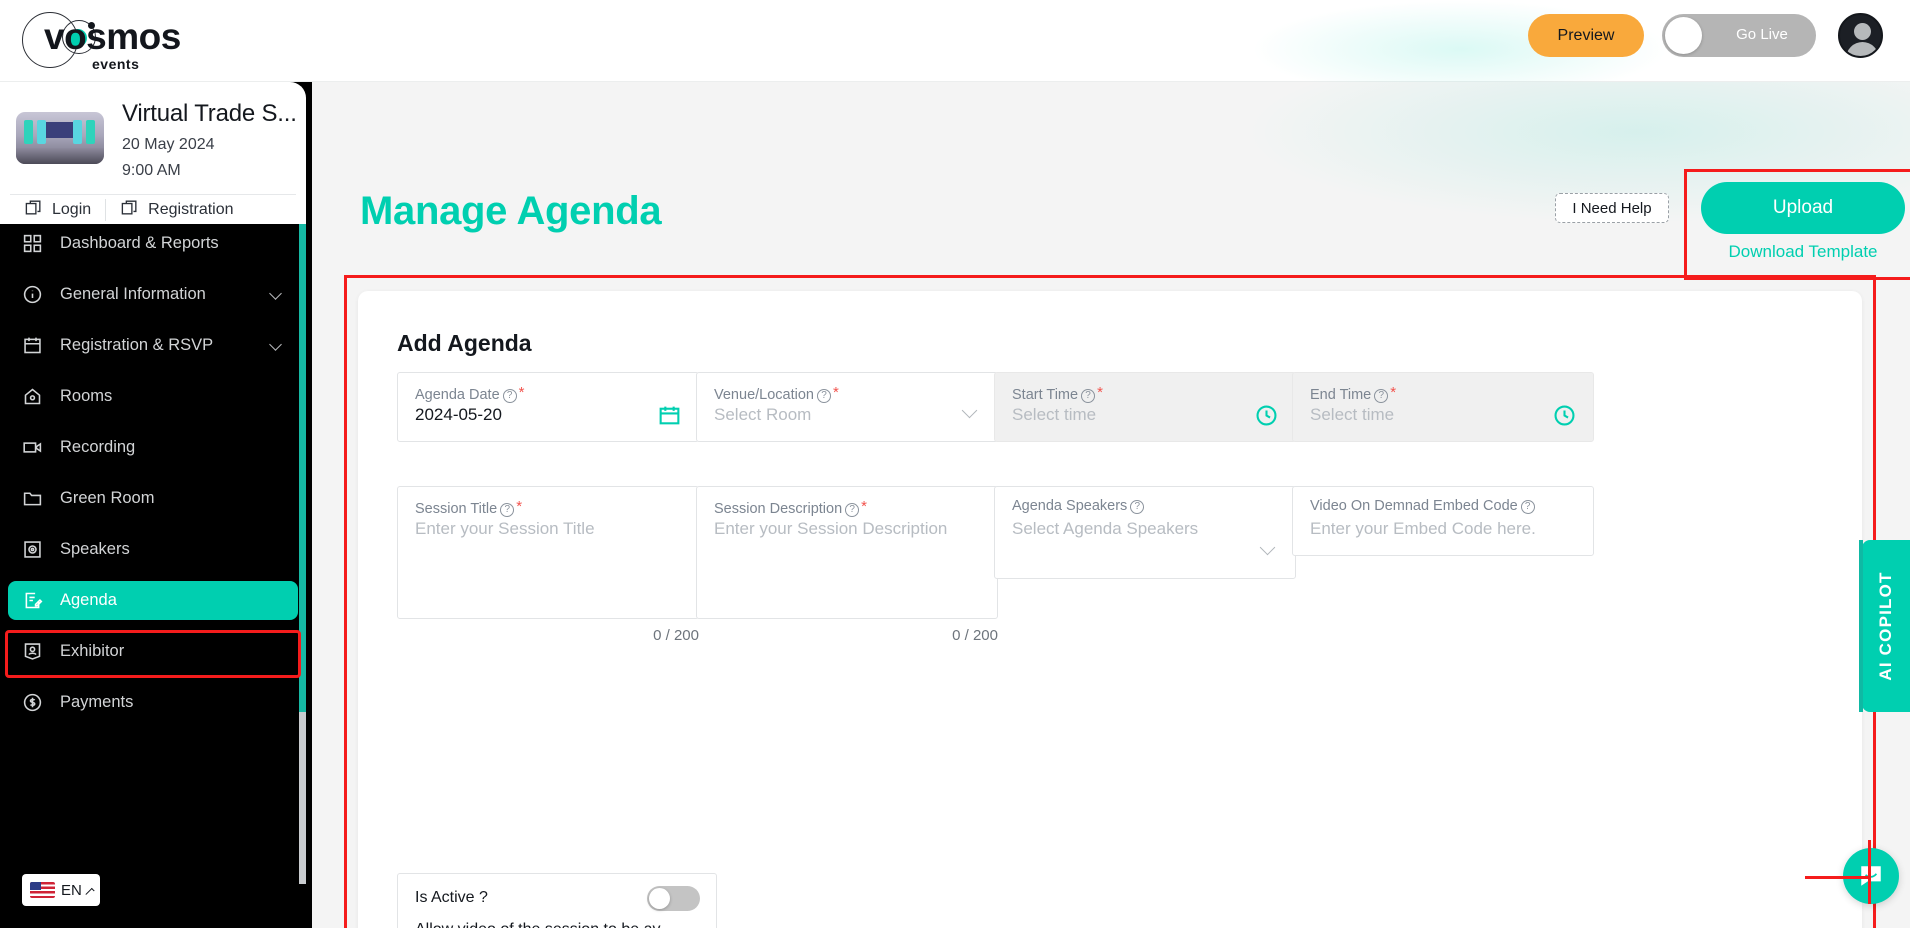 This screenshot has width=1910, height=928. What do you see at coordinates (1862, 31) in the screenshot?
I see `avatar-head` at bounding box center [1862, 31].